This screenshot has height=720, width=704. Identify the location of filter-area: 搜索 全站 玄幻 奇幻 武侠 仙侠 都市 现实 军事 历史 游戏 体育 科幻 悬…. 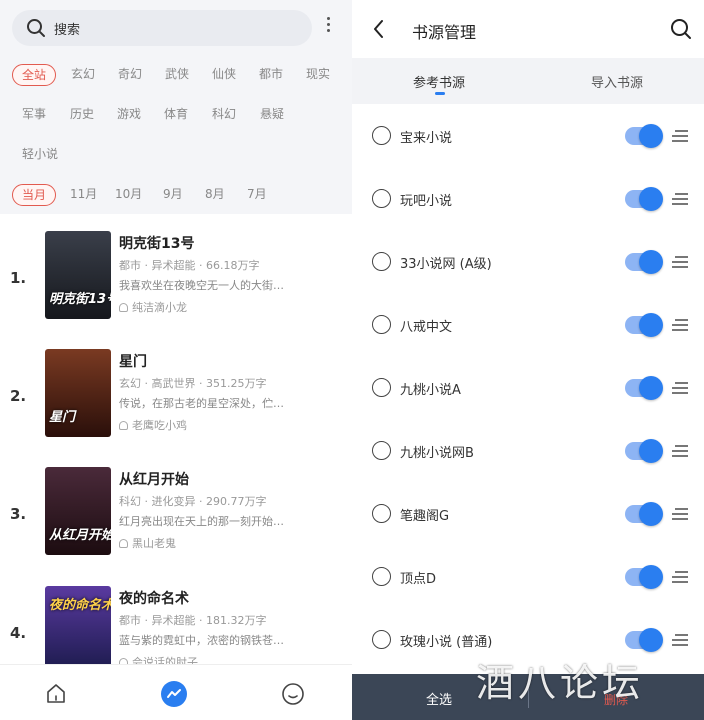
(176, 107).